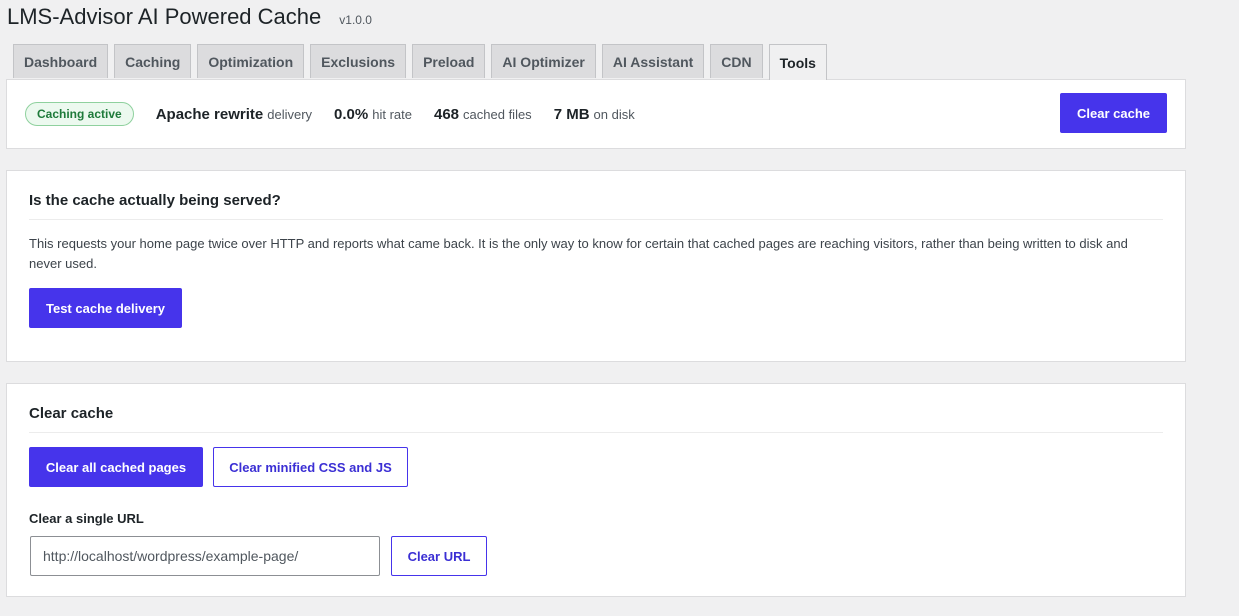  Describe the element at coordinates (209, 114) in the screenshot. I see `delivery-value: Apache rewrite` at that location.